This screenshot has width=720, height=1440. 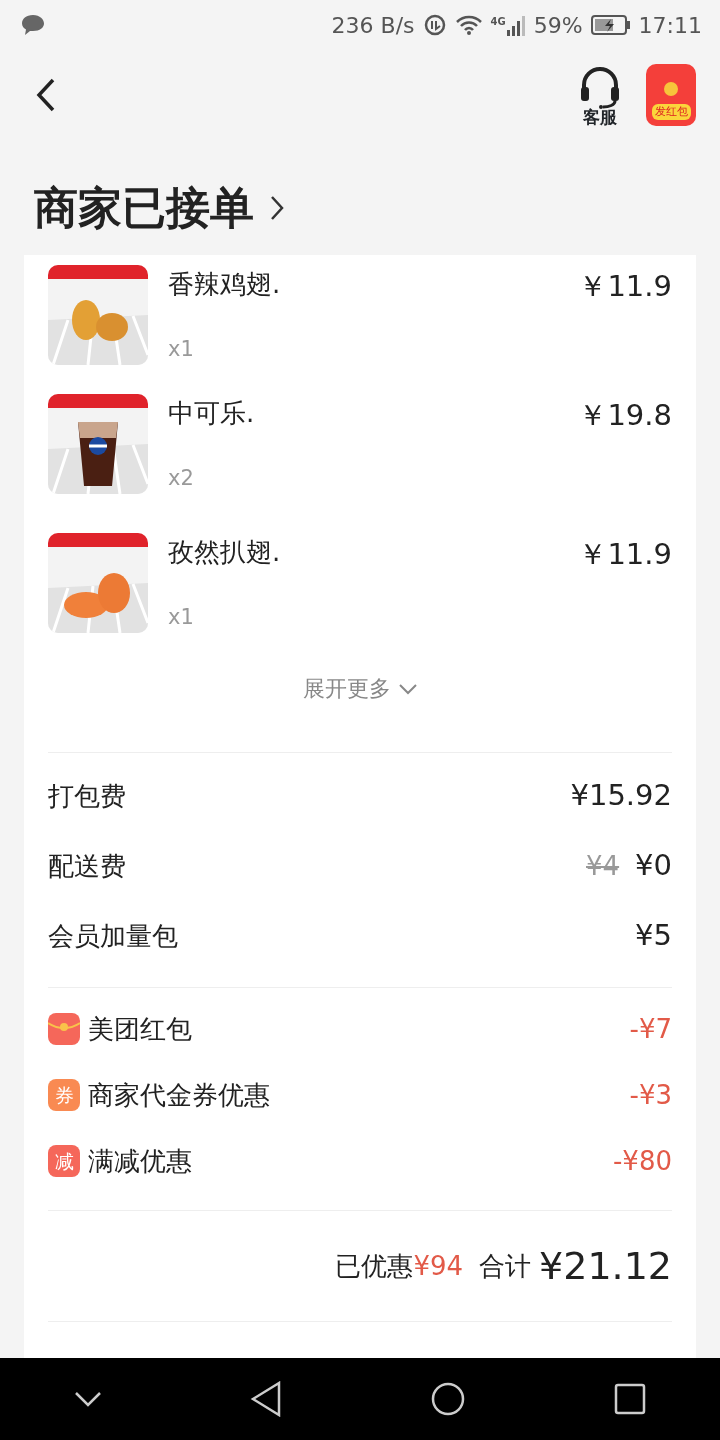 I want to click on discount-amount: -¥80, so click(x=642, y=1161).